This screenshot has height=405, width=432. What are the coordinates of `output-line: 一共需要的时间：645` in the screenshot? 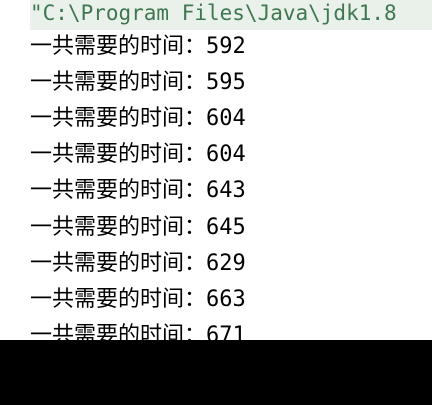 It's located at (138, 227).